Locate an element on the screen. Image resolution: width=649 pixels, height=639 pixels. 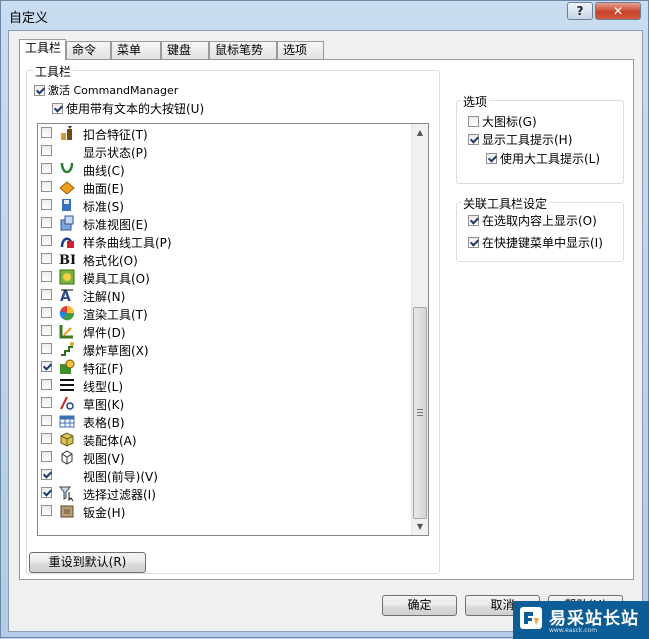
tab-toolbars: 工具栏 is located at coordinates (42, 49).